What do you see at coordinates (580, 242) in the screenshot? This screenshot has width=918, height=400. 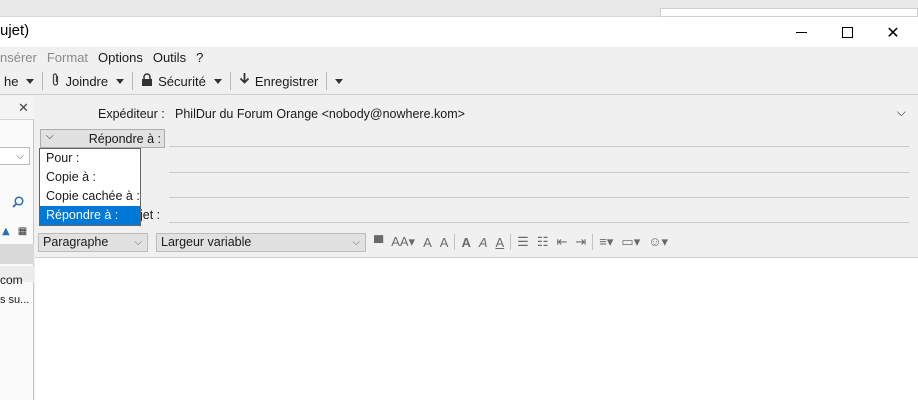 I see `indent-icon: ⇥` at bounding box center [580, 242].